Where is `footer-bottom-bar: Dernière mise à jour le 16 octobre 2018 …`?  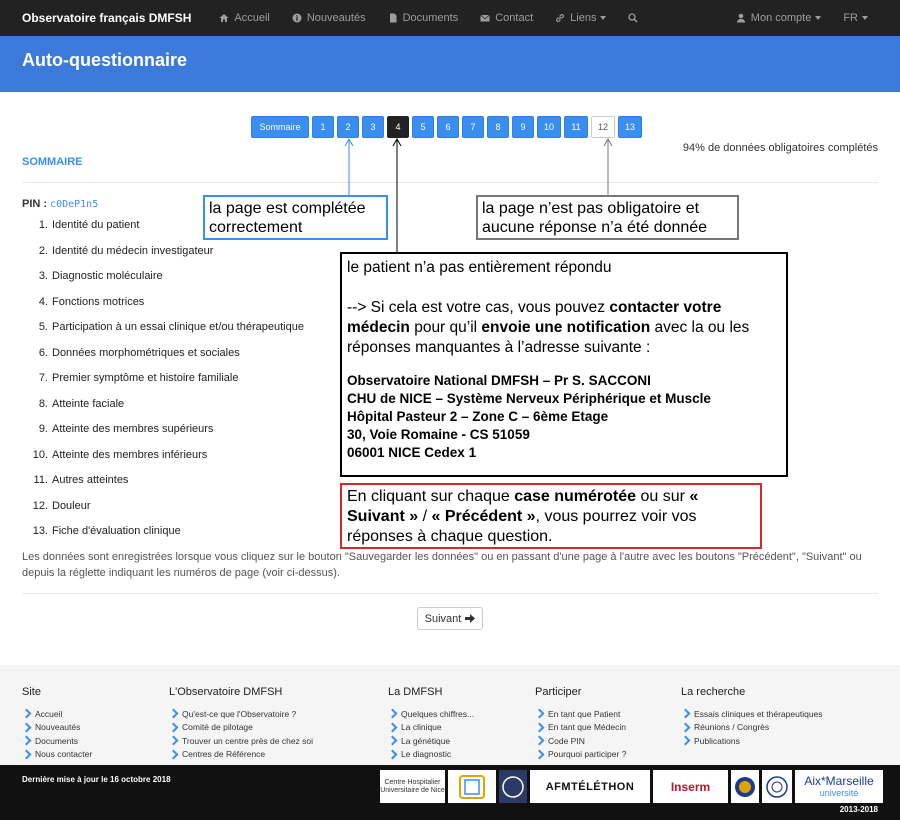 footer-bottom-bar: Dernière mise à jour le 16 octobre 2018 … is located at coordinates (450, 792).